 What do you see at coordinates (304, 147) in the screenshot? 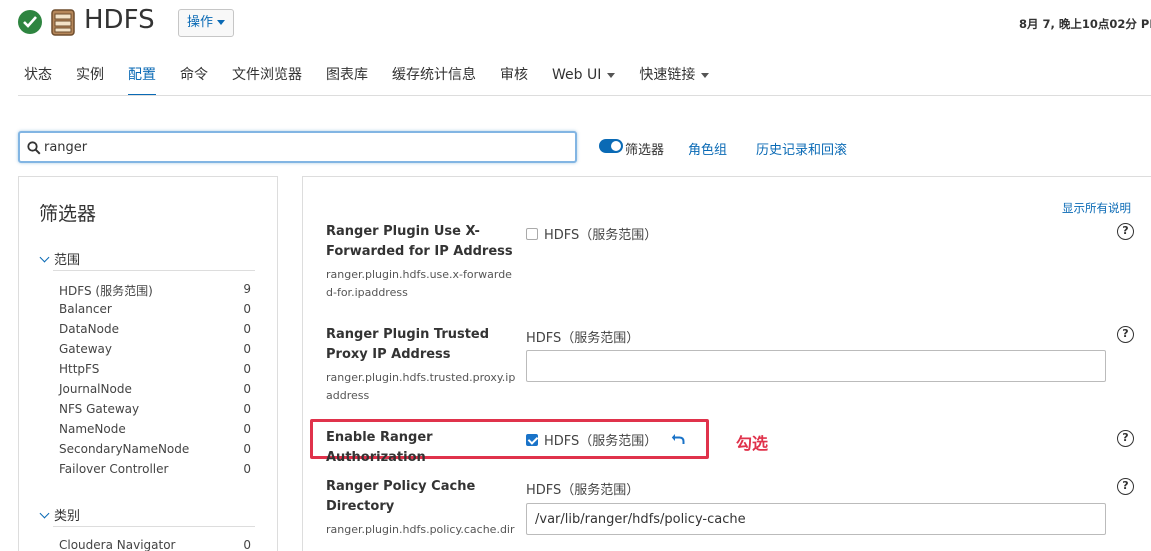
I see `search-input` at bounding box center [304, 147].